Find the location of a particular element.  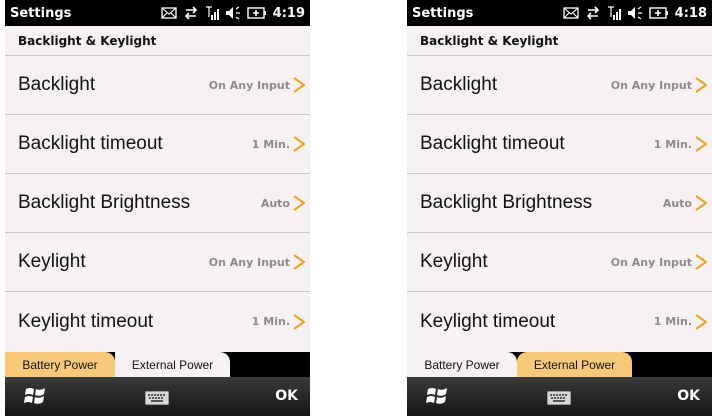

power-tabs: Battery Power External Power is located at coordinates (559, 364).